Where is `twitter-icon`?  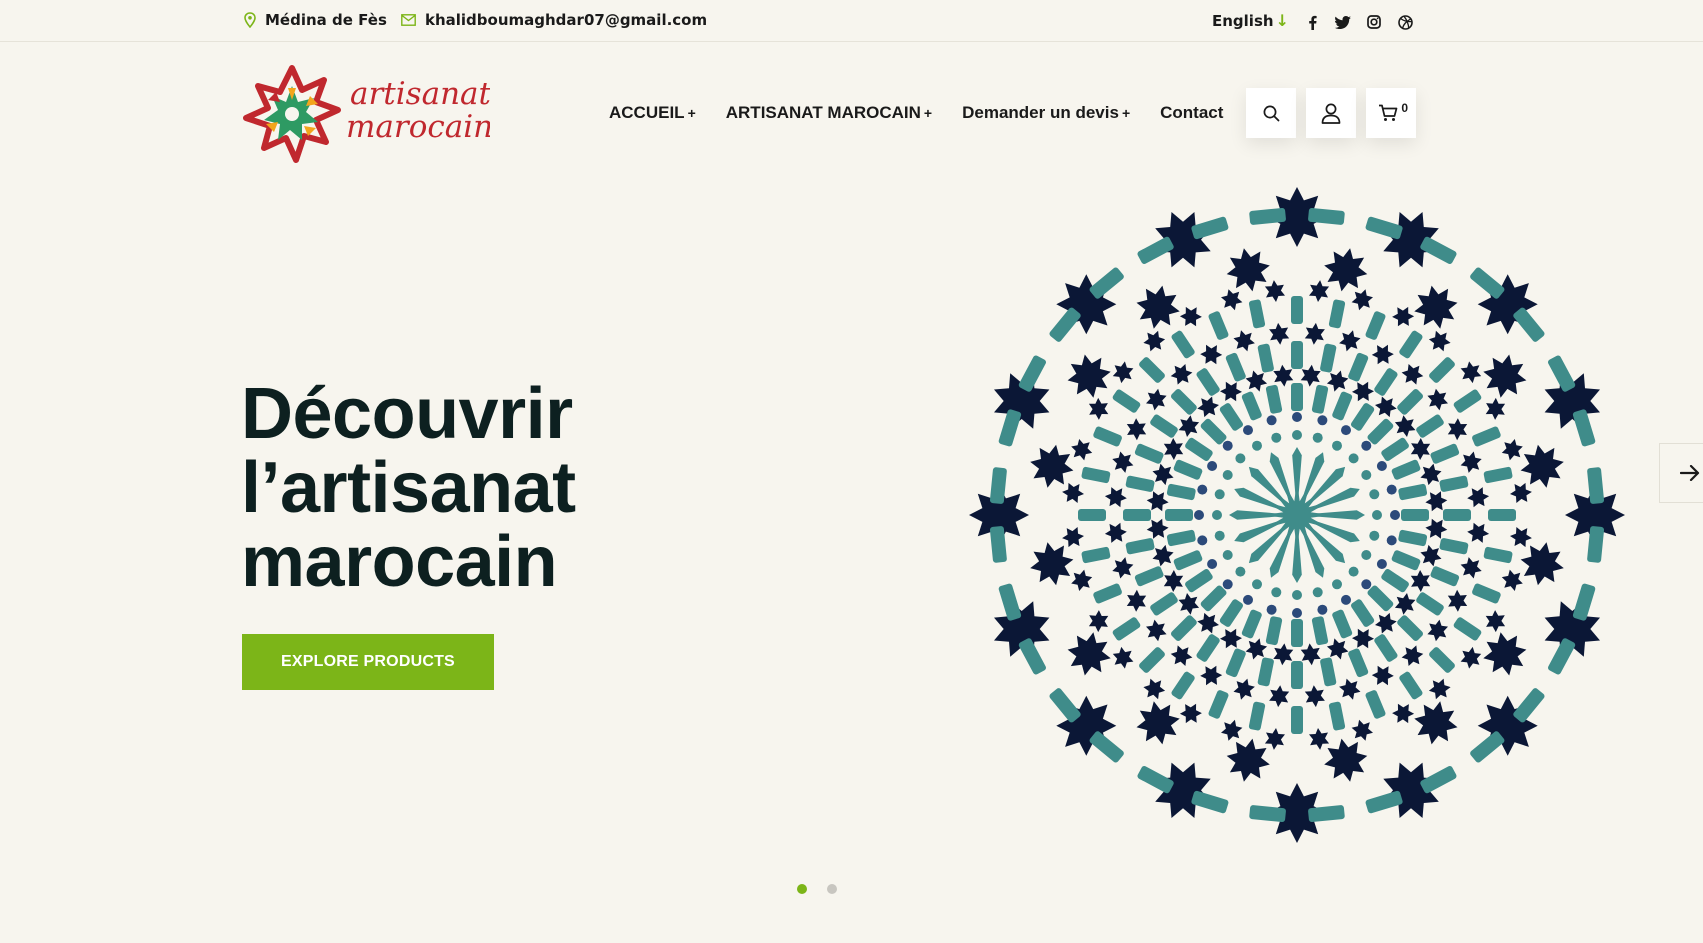
twitter-icon is located at coordinates (1343, 22).